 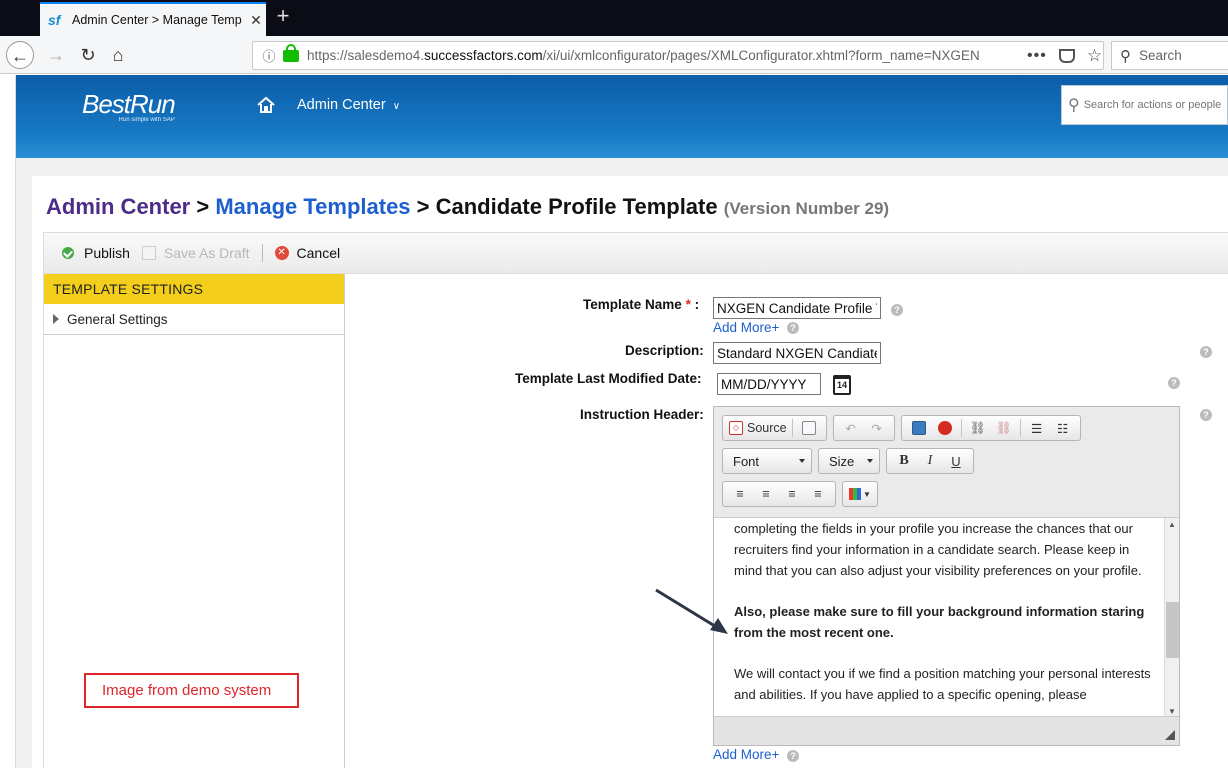 What do you see at coordinates (318, 253) in the screenshot?
I see `cancel-label: Cancel` at bounding box center [318, 253].